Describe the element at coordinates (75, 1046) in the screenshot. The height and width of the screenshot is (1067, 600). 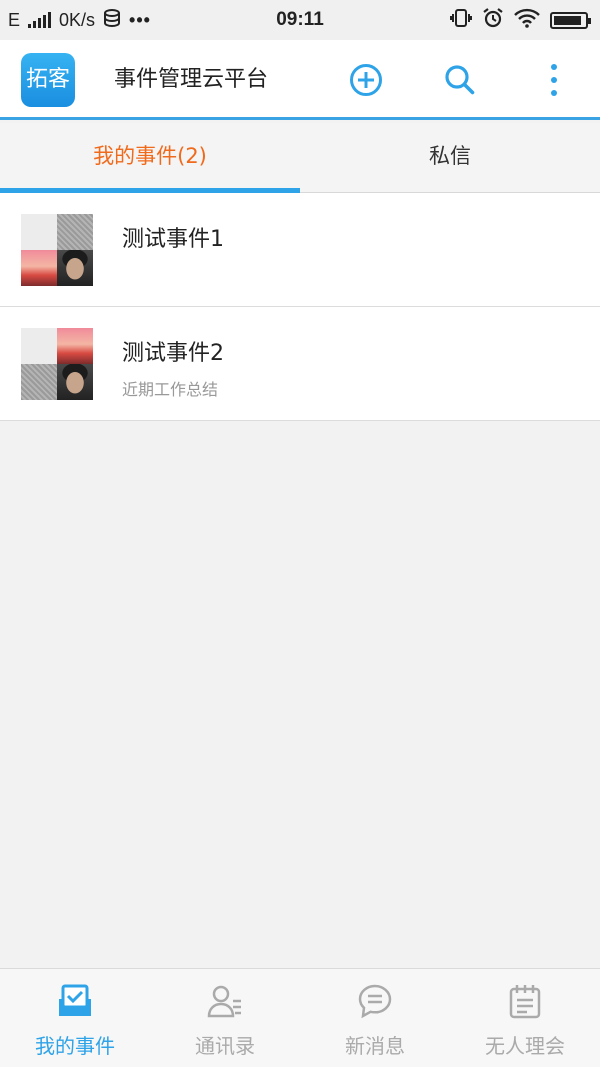
I see `nav-label: 我的事件` at that location.